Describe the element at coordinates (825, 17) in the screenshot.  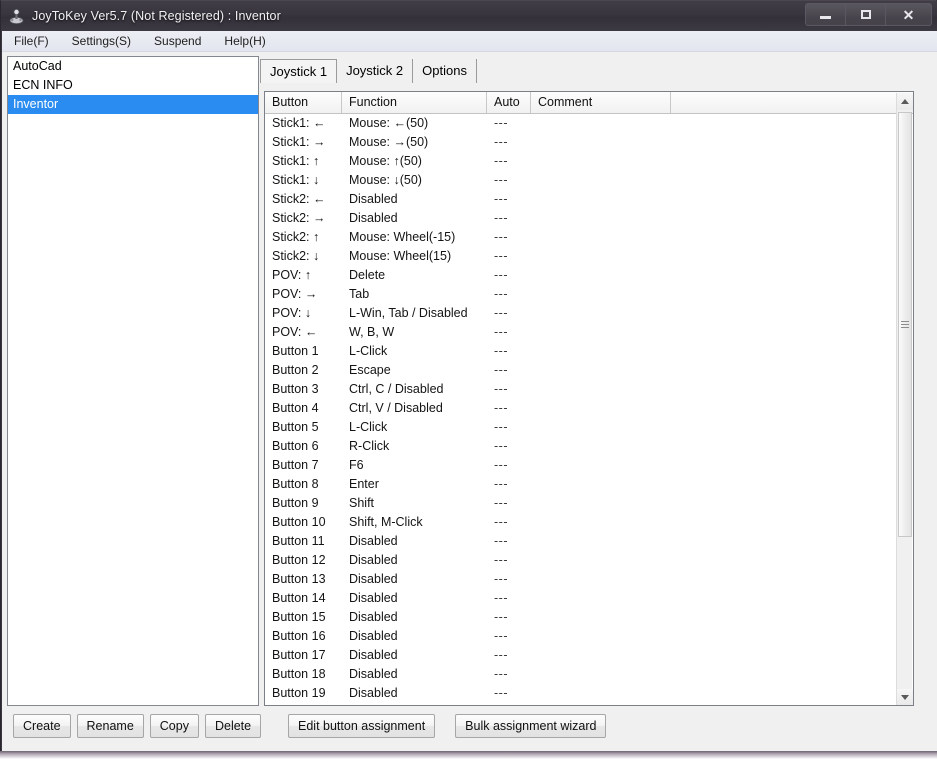
I see `minimize-icon` at that location.